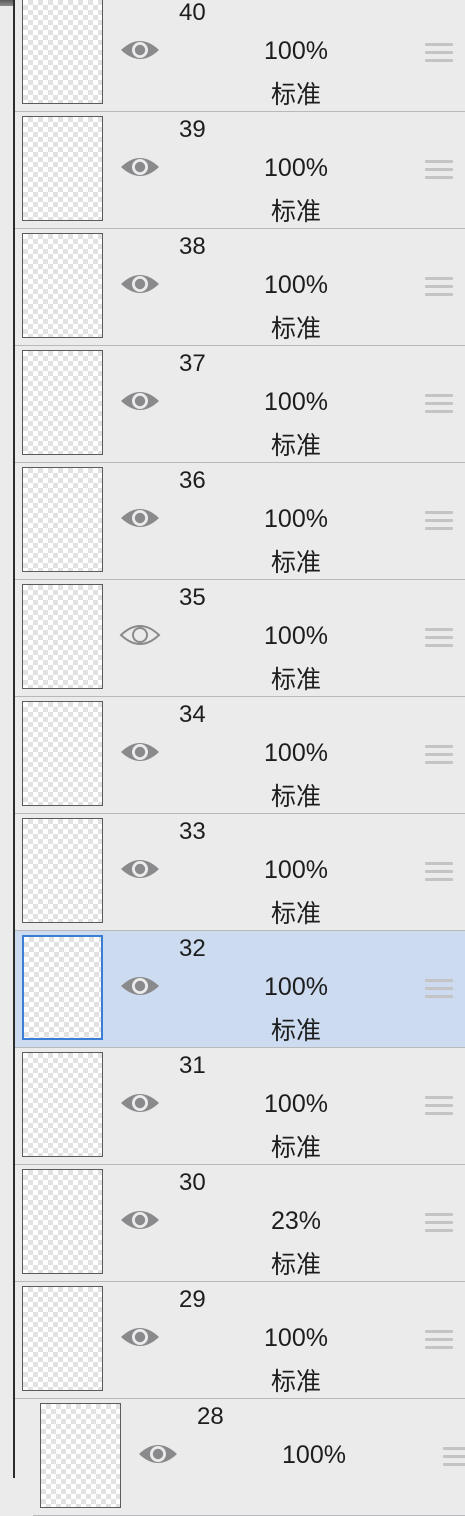 This screenshot has width=465, height=1516. Describe the element at coordinates (296, 1221) in the screenshot. I see `layer-opacity: 23%` at that location.